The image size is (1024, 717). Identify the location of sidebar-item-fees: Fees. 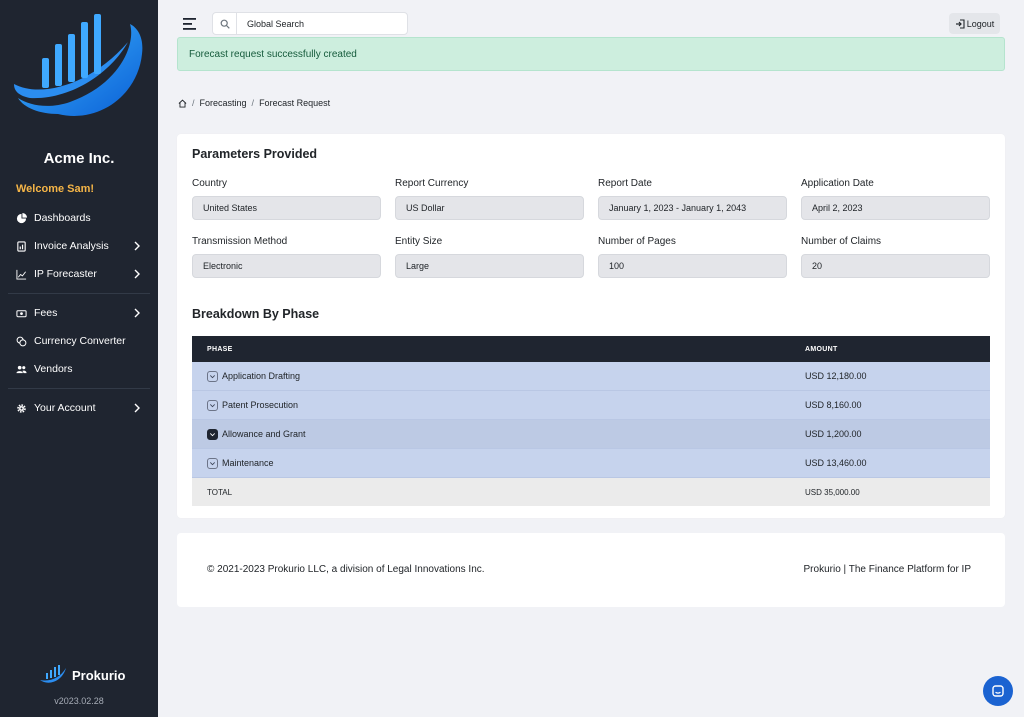
(79, 313).